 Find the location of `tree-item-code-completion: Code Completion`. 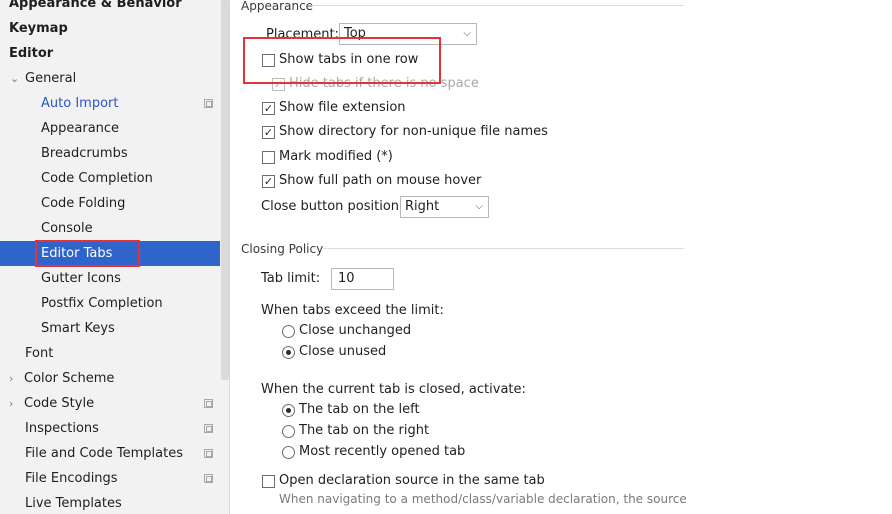

tree-item-code-completion: Code Completion is located at coordinates (110, 178).